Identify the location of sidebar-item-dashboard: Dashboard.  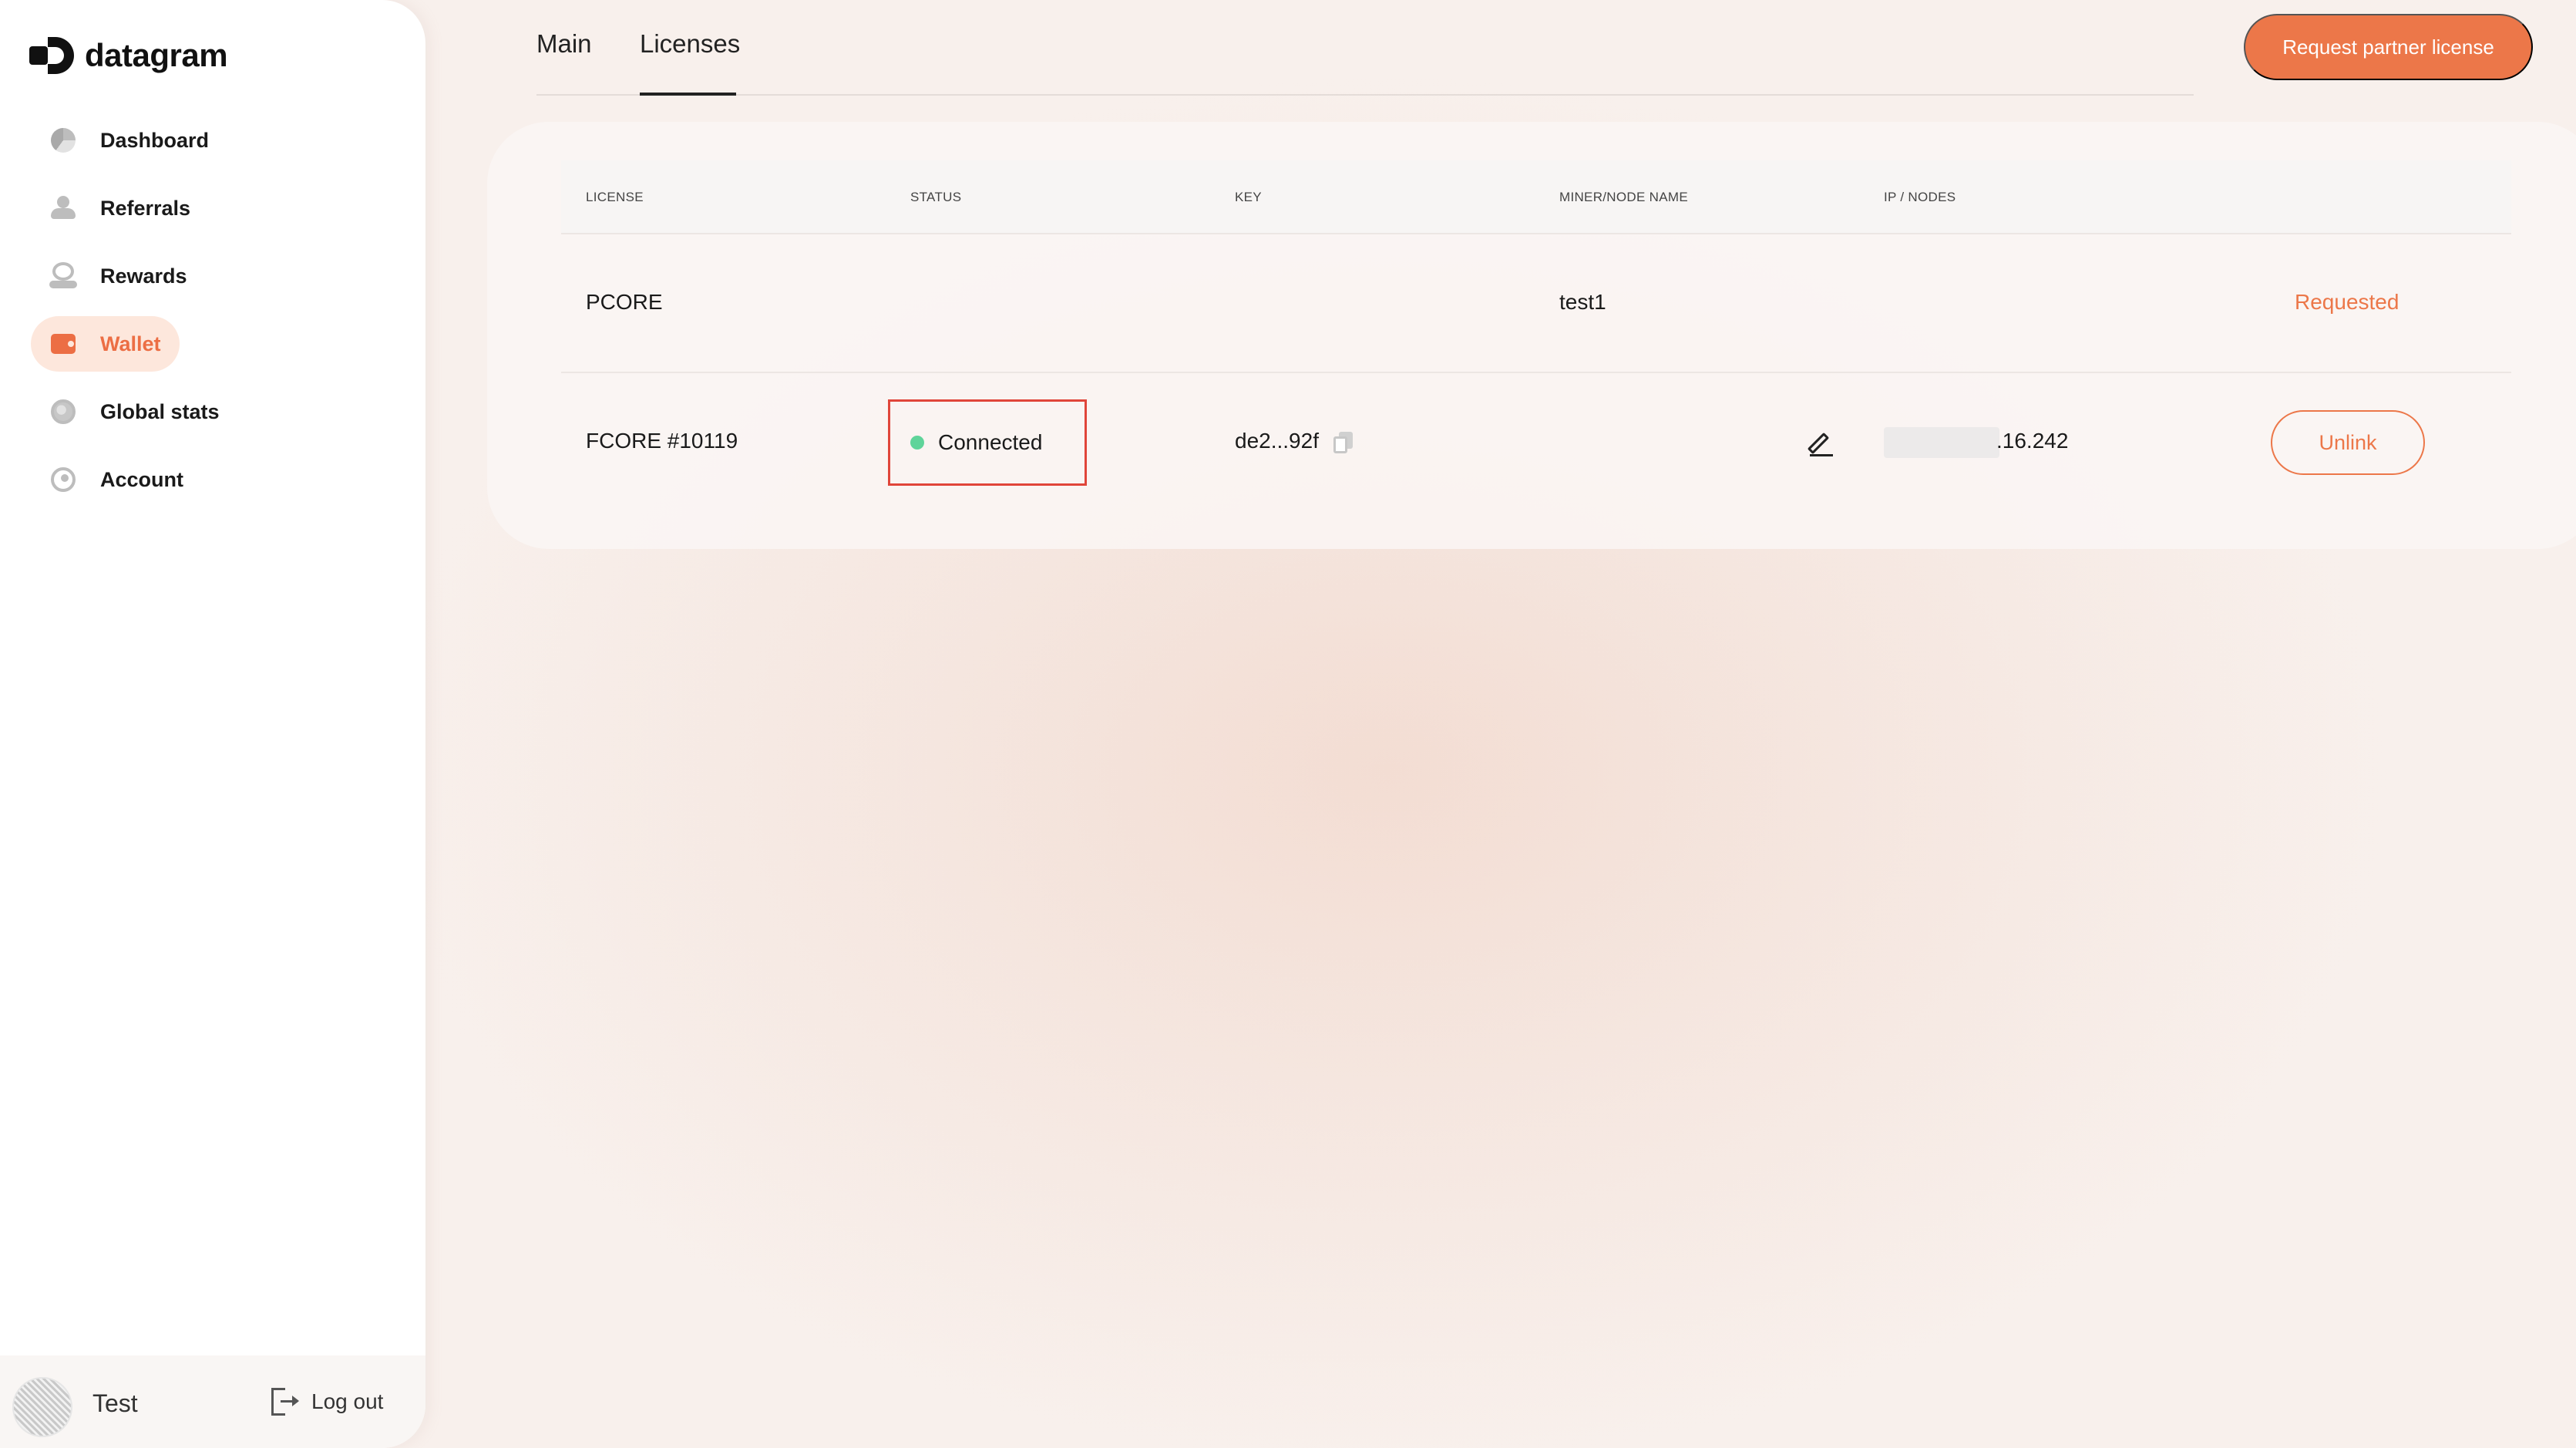
(129, 140).